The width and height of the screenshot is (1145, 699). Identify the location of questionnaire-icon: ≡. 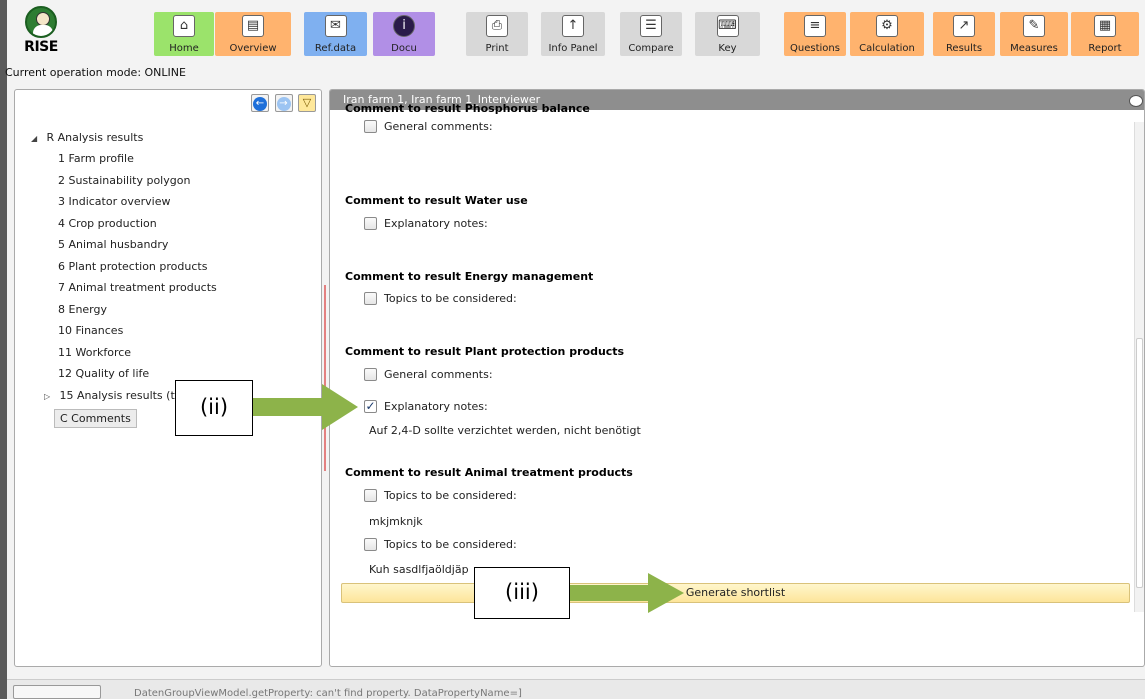
(815, 26).